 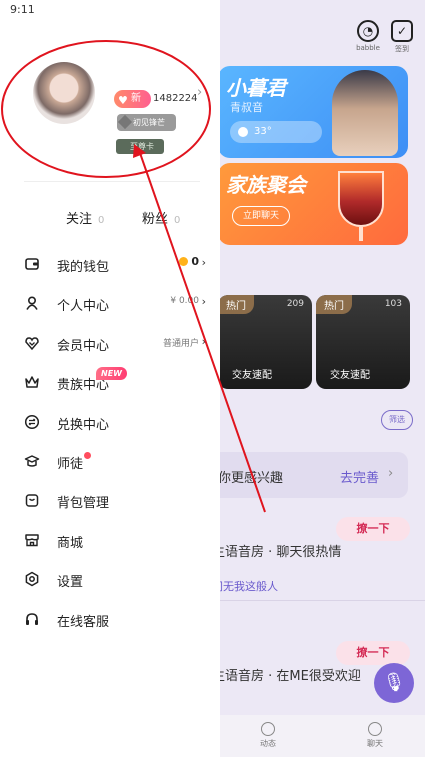 I want to click on banner-family: 家族聚会 立即聊天, so click(x=313, y=204).